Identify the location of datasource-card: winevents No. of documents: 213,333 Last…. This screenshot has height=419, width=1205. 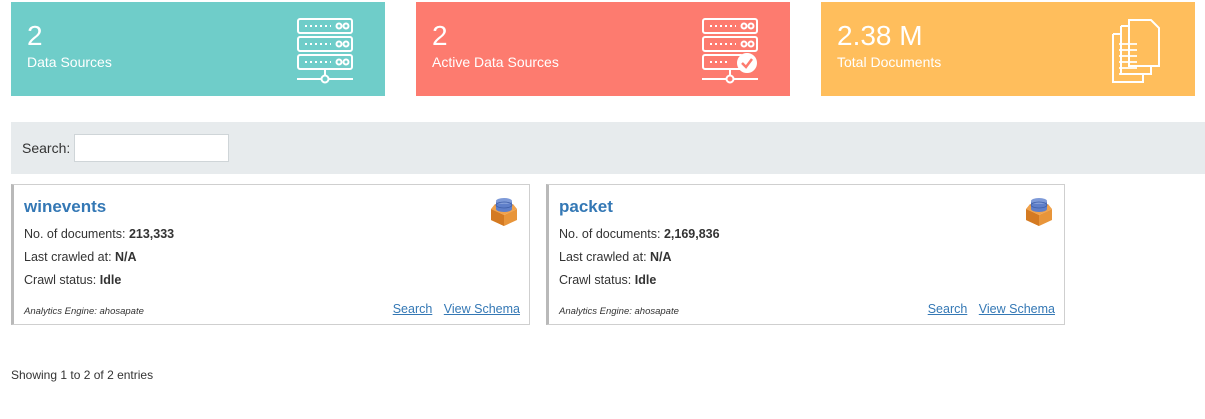
(270, 254).